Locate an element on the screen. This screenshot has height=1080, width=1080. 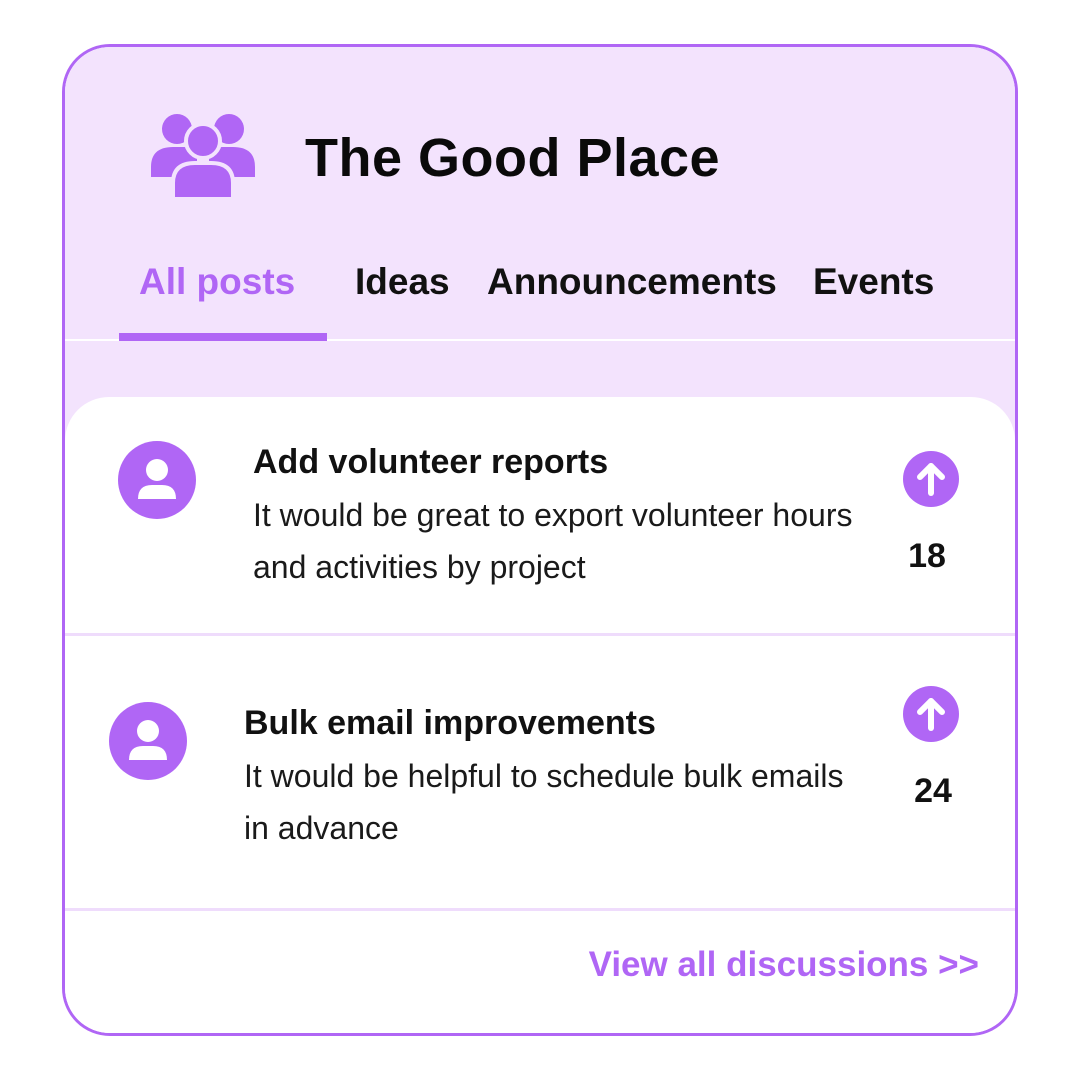
users-group-icon is located at coordinates (203, 156).